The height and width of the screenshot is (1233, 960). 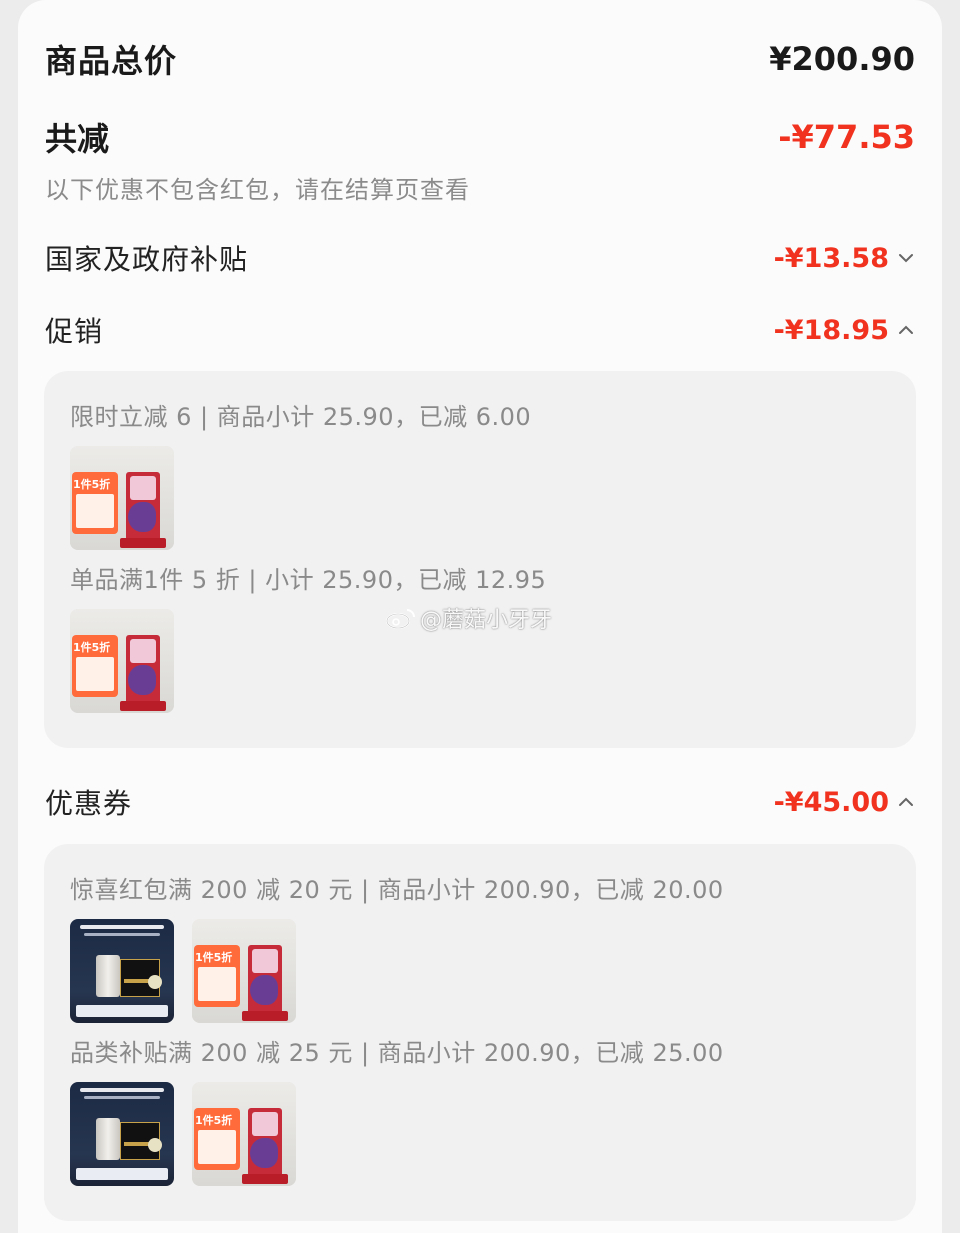 What do you see at coordinates (906, 258) in the screenshot?
I see `chevron-down-icon` at bounding box center [906, 258].